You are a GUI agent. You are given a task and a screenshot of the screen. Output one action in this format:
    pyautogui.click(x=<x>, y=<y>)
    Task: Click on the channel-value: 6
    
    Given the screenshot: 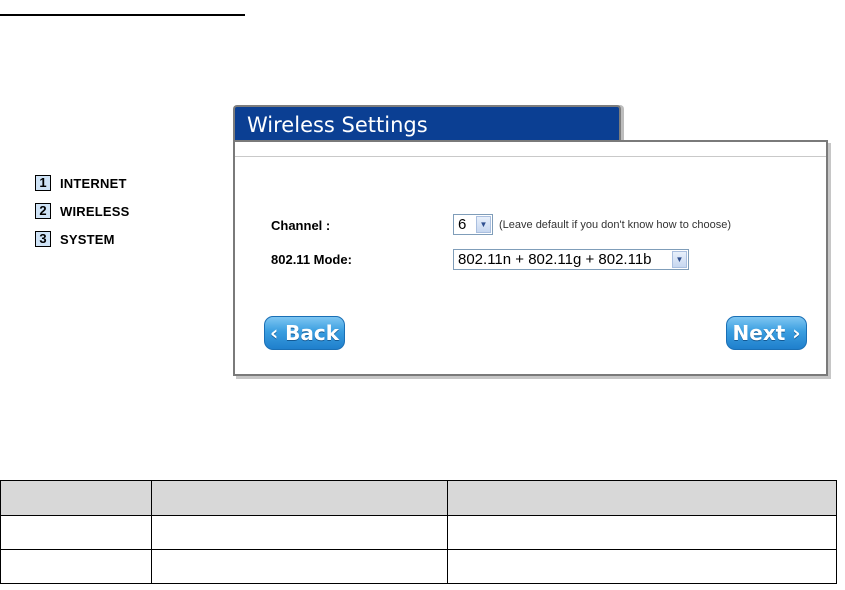 What is the action you would take?
    pyautogui.click(x=462, y=224)
    